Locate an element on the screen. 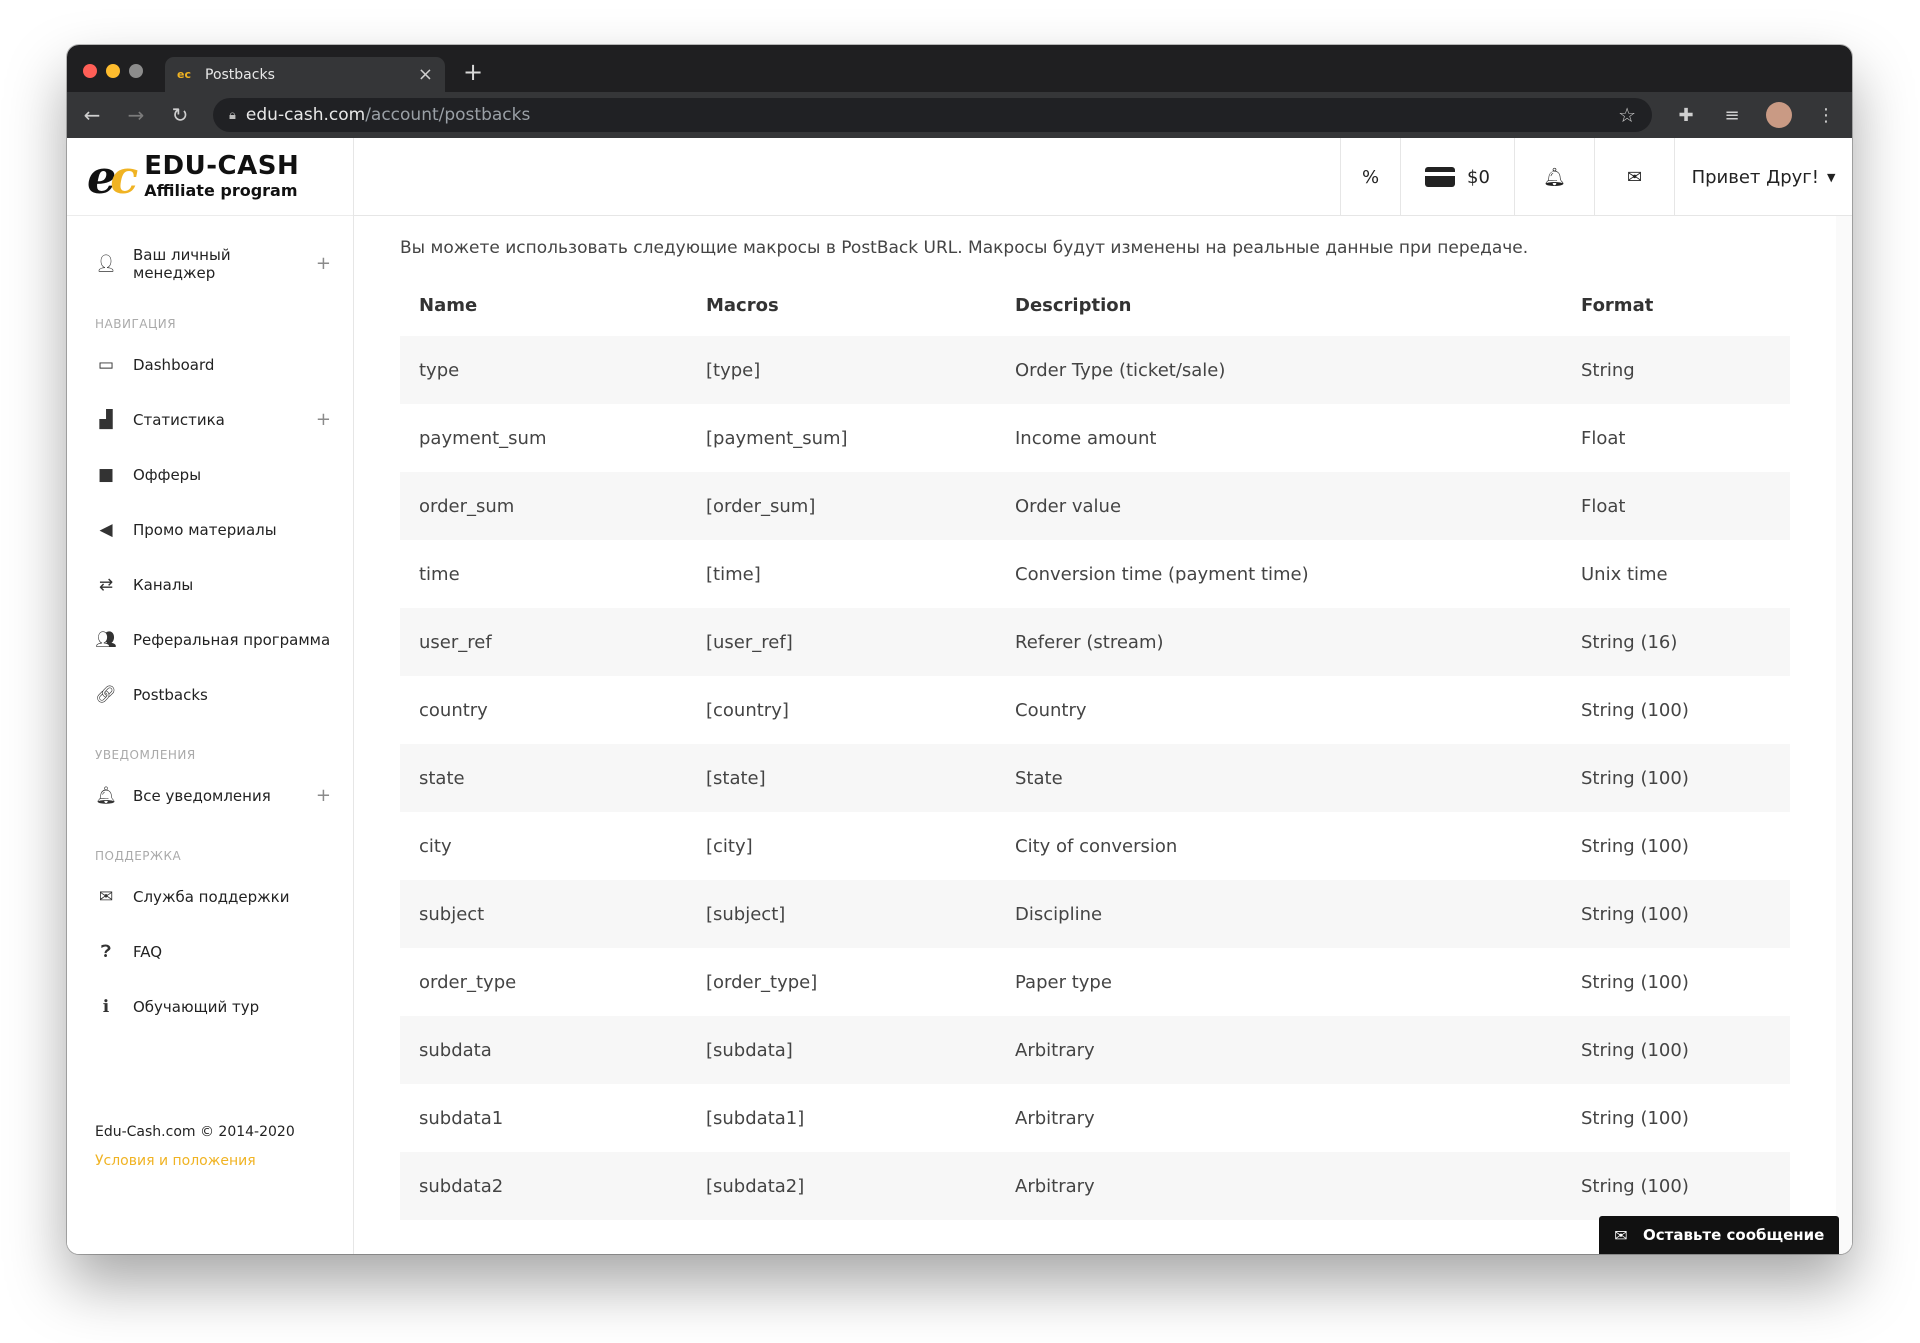 Image resolution: width=1920 pixels, height=1343 pixels. browser-tab: ec Postbacks × is located at coordinates (305, 74).